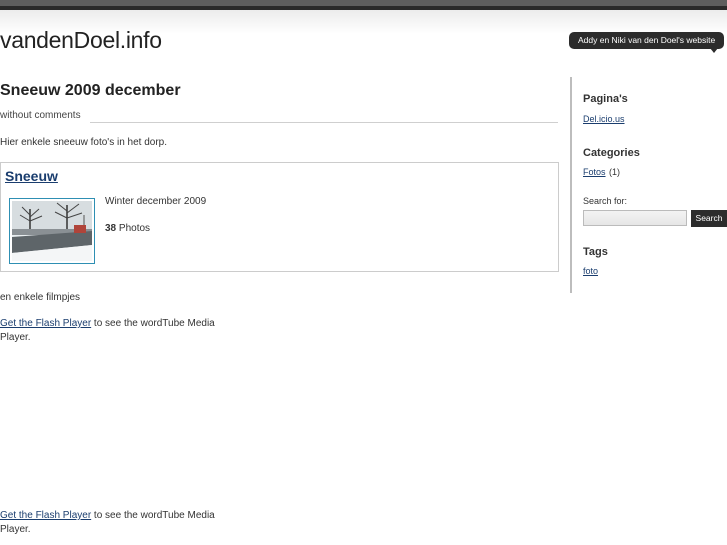 This screenshot has width=727, height=545. What do you see at coordinates (614, 172) in the screenshot?
I see `category-count: (1)` at bounding box center [614, 172].